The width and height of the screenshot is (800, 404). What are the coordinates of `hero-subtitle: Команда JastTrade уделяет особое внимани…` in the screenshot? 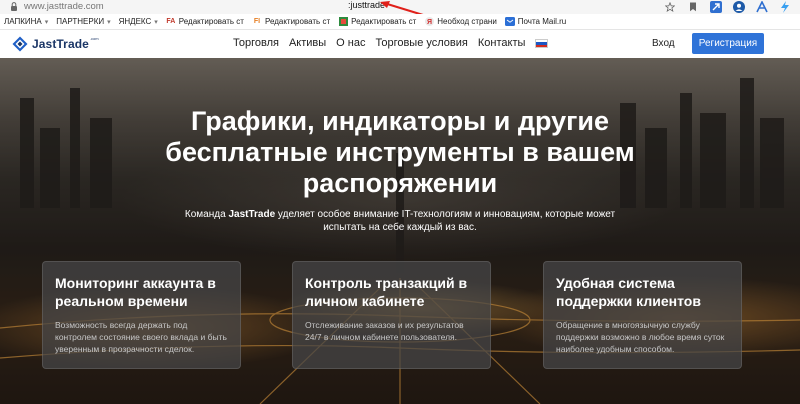 It's located at (400, 221).